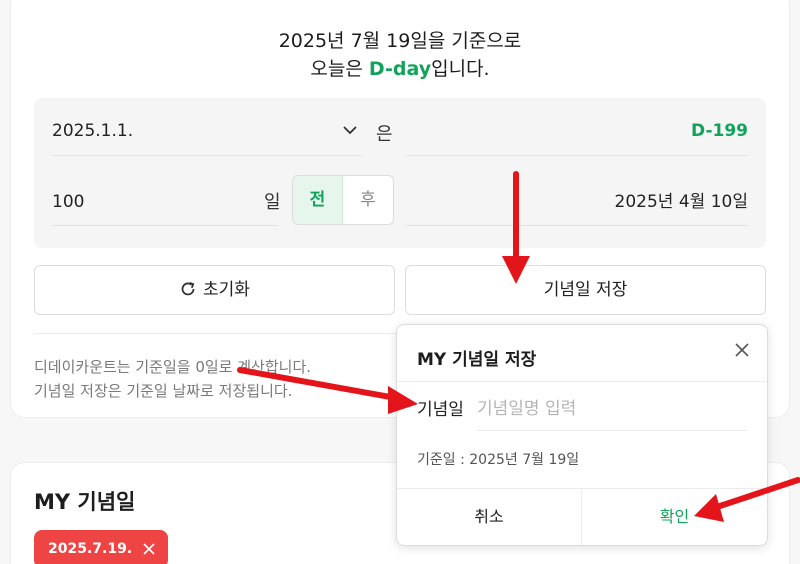 The height and width of the screenshot is (564, 800). I want to click on arrow-to-confirm-button, so click(747, 499).